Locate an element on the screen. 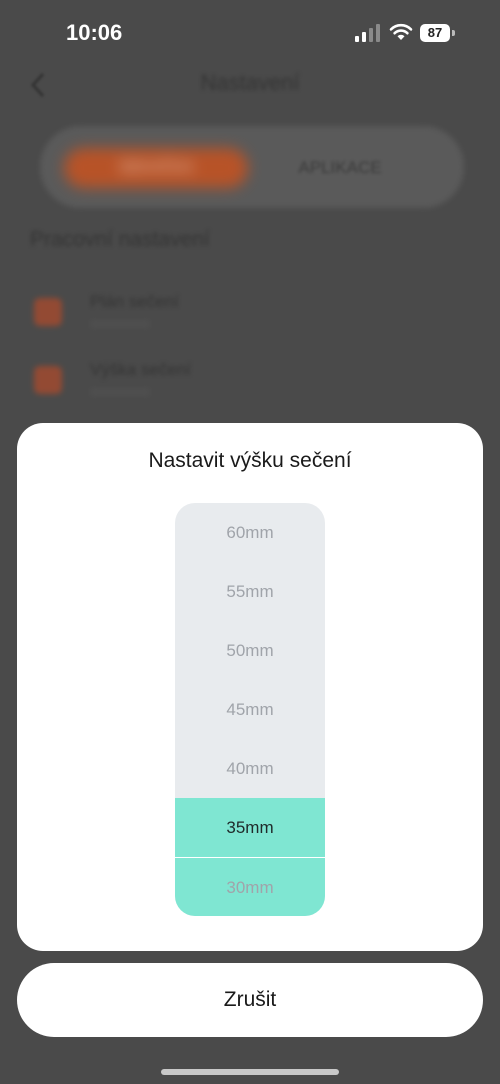 This screenshot has height=1084, width=500. wifi-icon is located at coordinates (401, 31).